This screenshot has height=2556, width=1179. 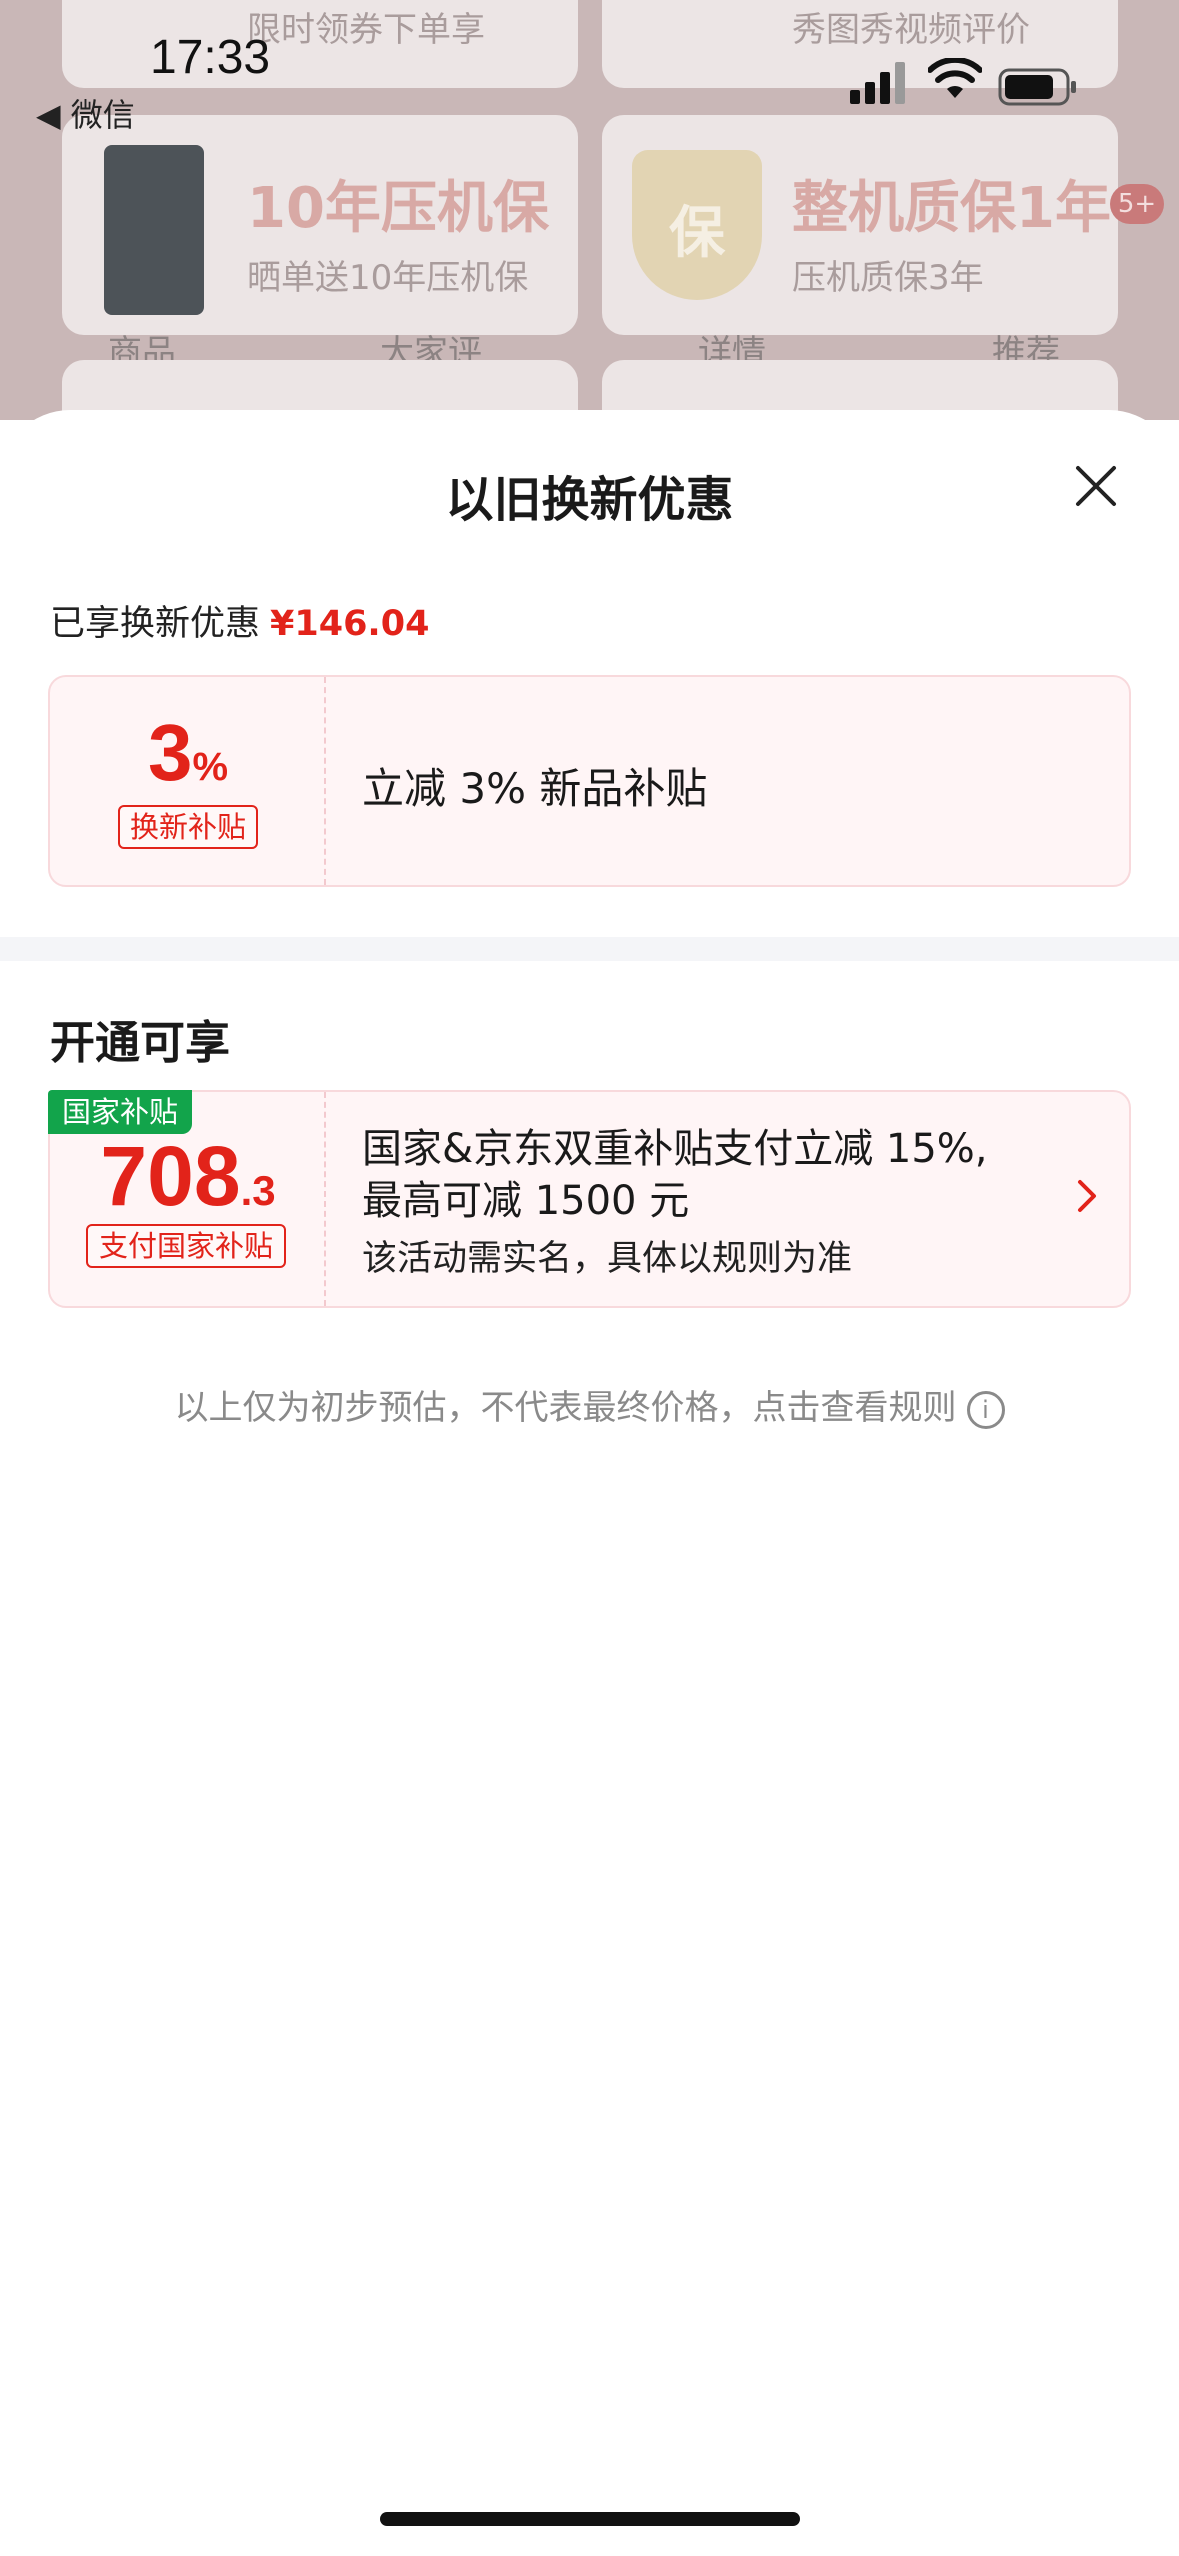 I want to click on trade-in-subsidy-card: 3% 换新补贴 立减 3% 新品补贴, so click(x=589, y=781).